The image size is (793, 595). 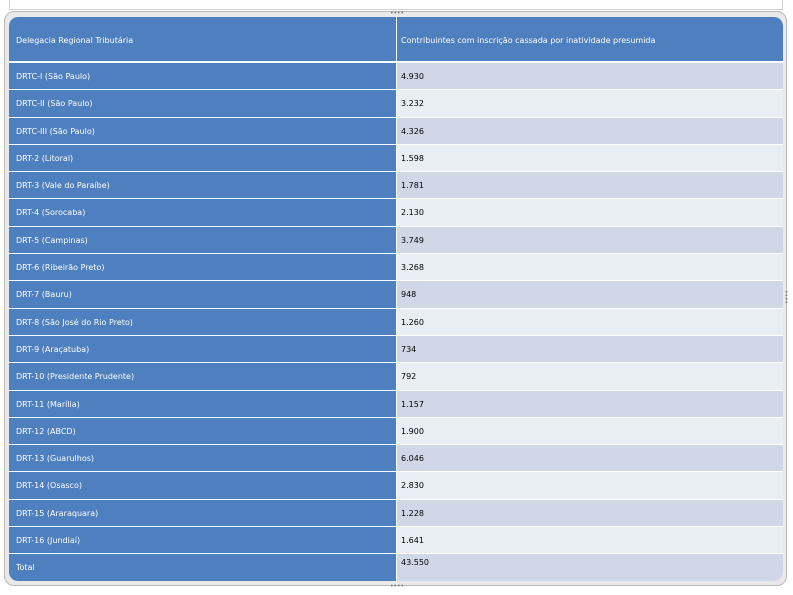 I want to click on contribuintes-cell: 6.046, so click(x=590, y=458).